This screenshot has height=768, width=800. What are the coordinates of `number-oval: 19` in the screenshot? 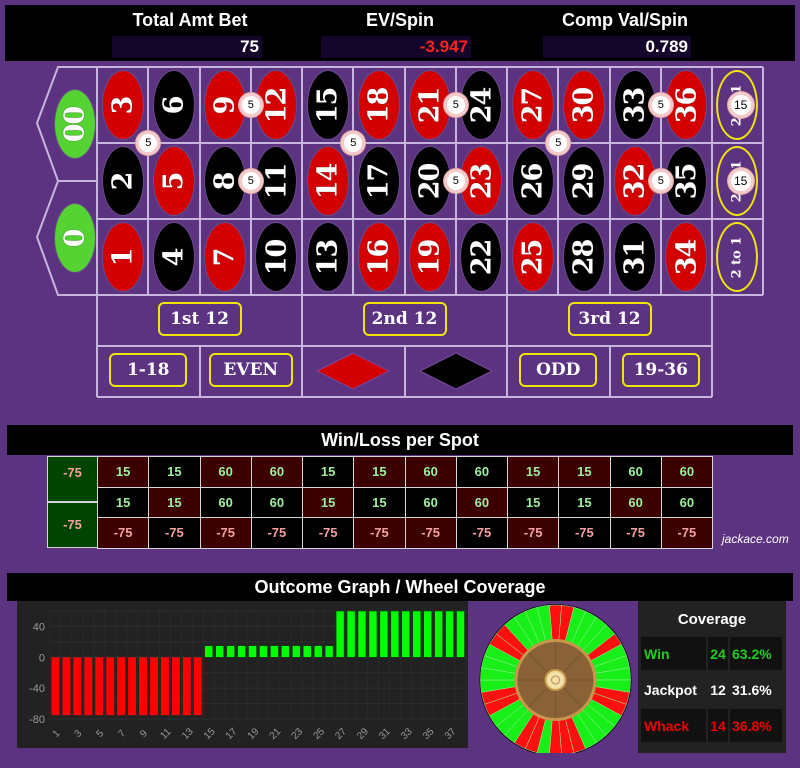 It's located at (430, 257).